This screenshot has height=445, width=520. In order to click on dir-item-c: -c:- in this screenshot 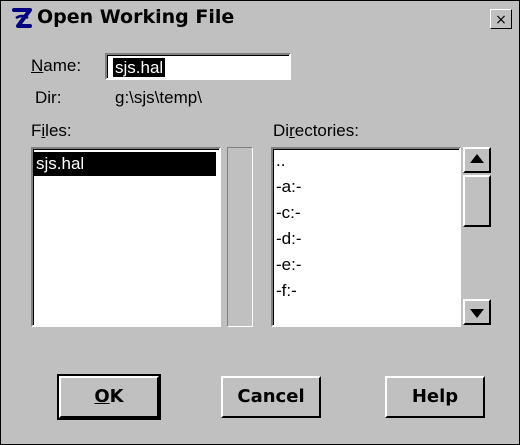, I will do `click(288, 213)`.